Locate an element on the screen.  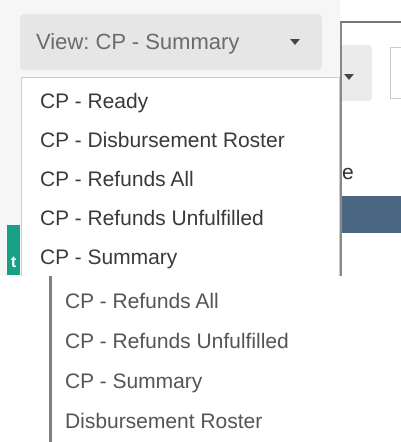
menu-item: CP - Summary is located at coordinates (180, 257).